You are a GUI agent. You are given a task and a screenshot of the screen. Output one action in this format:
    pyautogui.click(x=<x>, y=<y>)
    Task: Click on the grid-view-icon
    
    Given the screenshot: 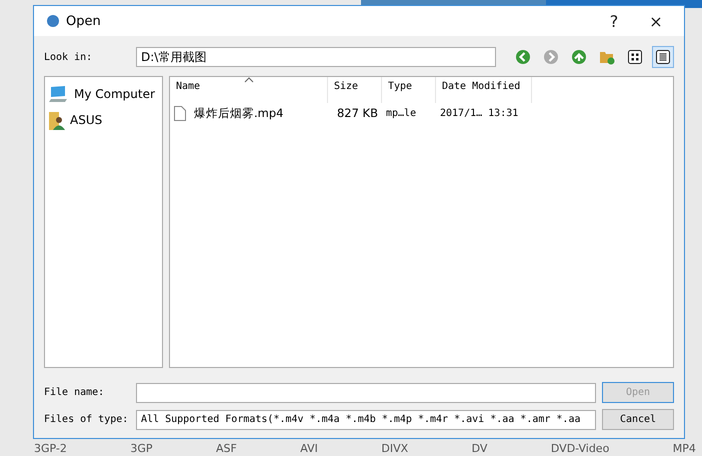 What is the action you would take?
    pyautogui.click(x=635, y=57)
    